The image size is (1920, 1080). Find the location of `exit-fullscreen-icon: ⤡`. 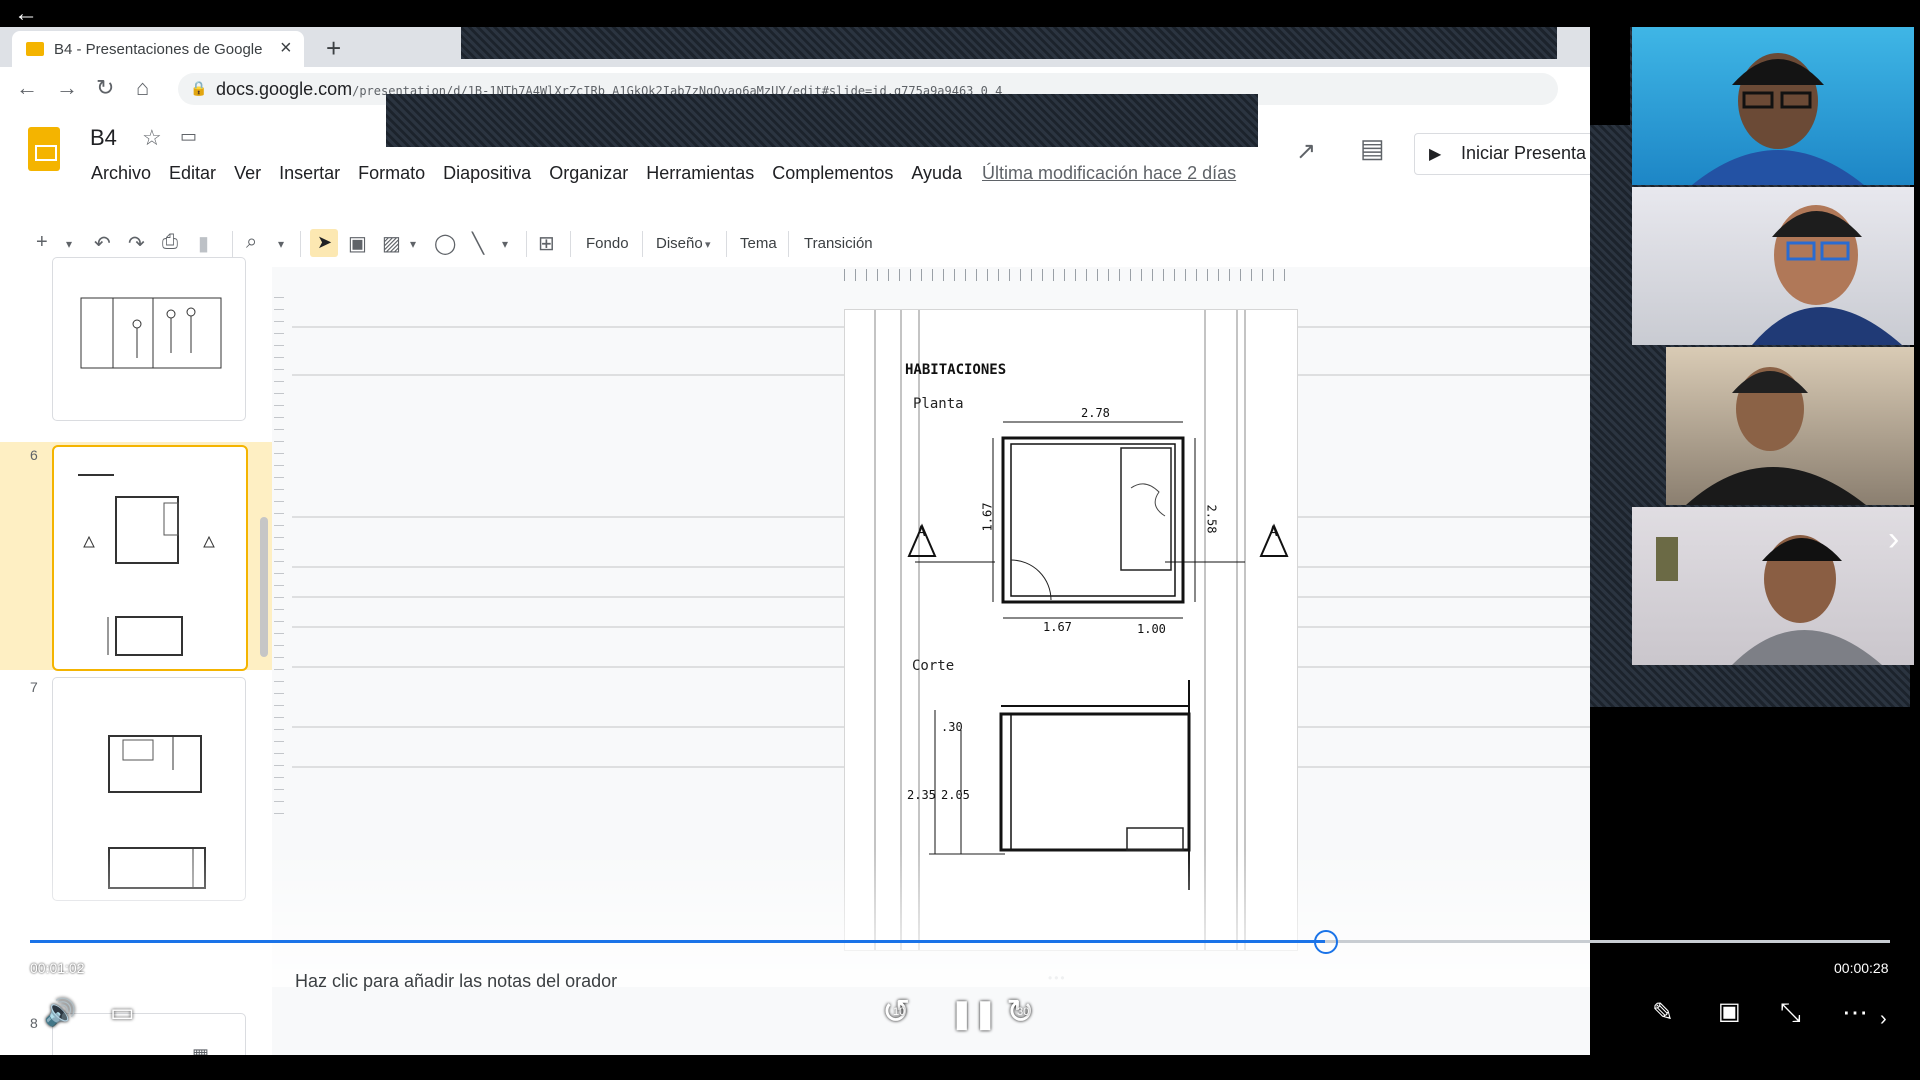

exit-fullscreen-icon: ⤡ is located at coordinates (1790, 1013).